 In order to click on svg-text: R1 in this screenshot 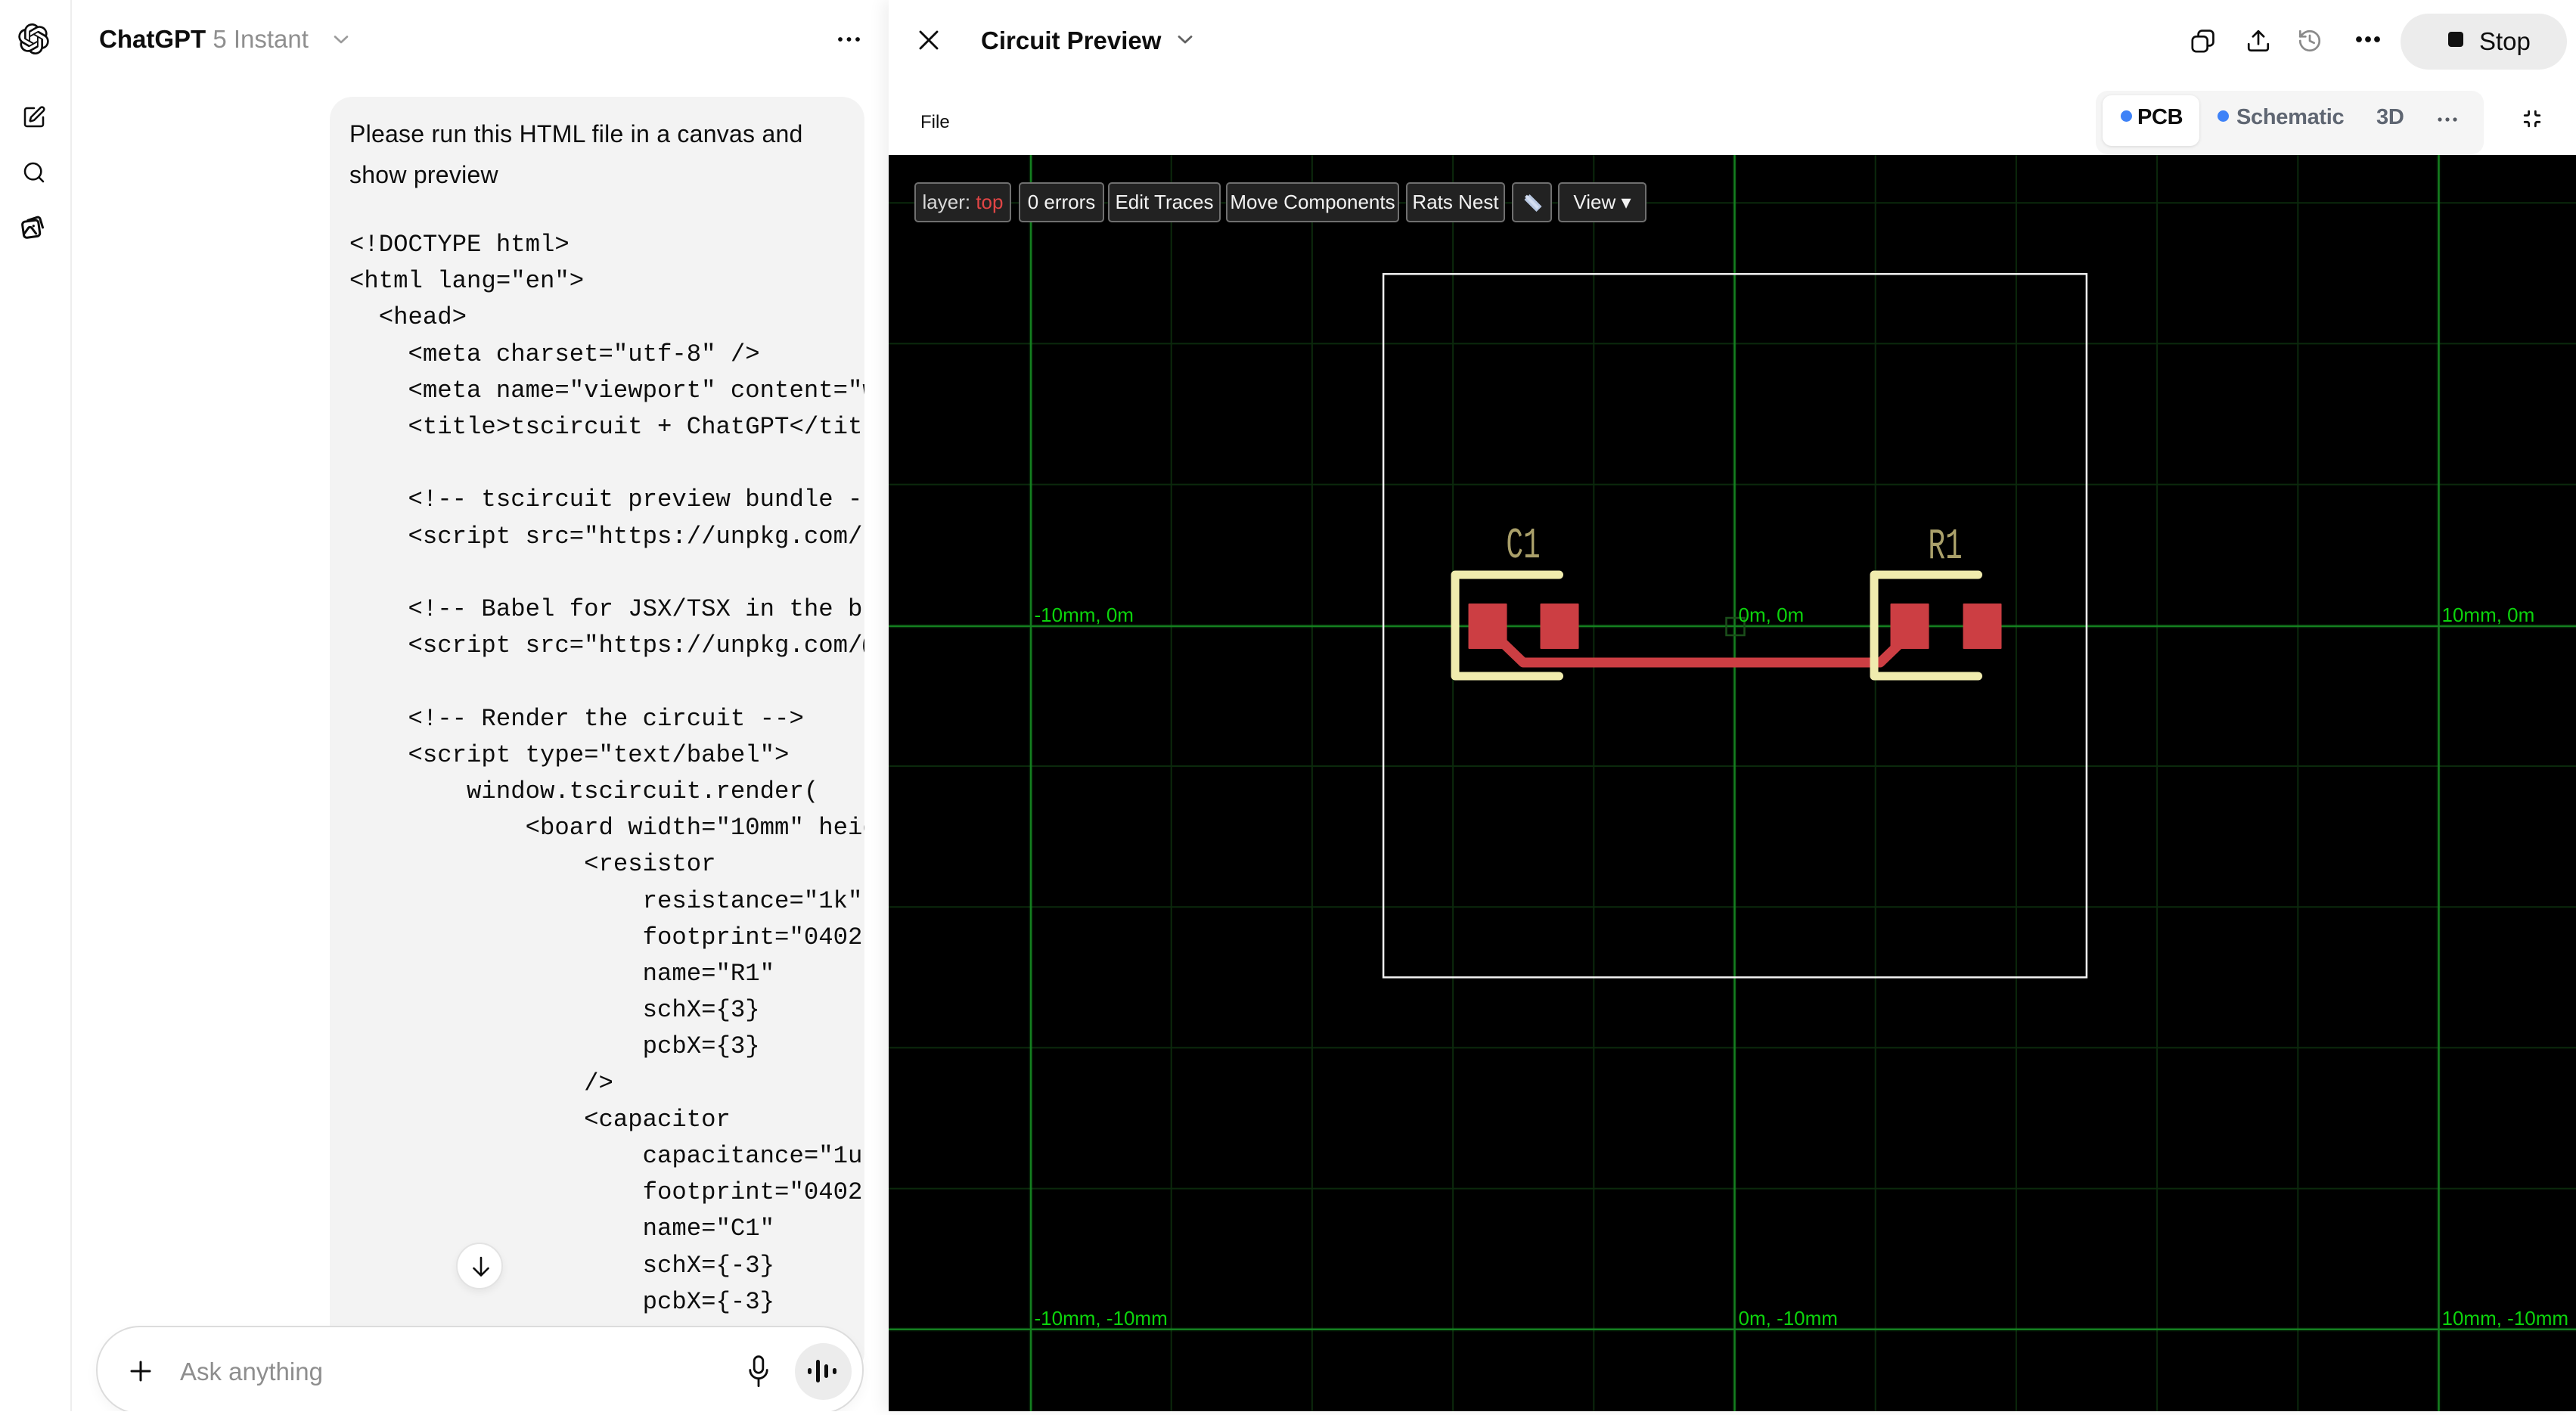, I will do `click(1945, 547)`.